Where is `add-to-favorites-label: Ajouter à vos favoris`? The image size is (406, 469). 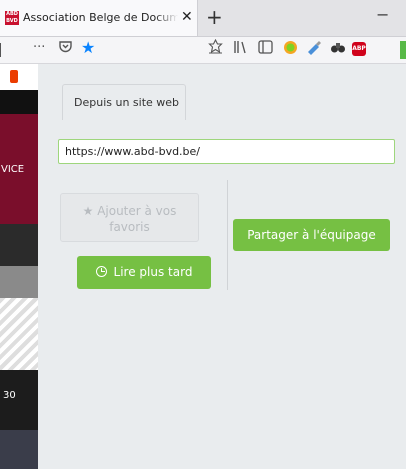 add-to-favorites-label: Ajouter à vos favoris is located at coordinates (137, 219).